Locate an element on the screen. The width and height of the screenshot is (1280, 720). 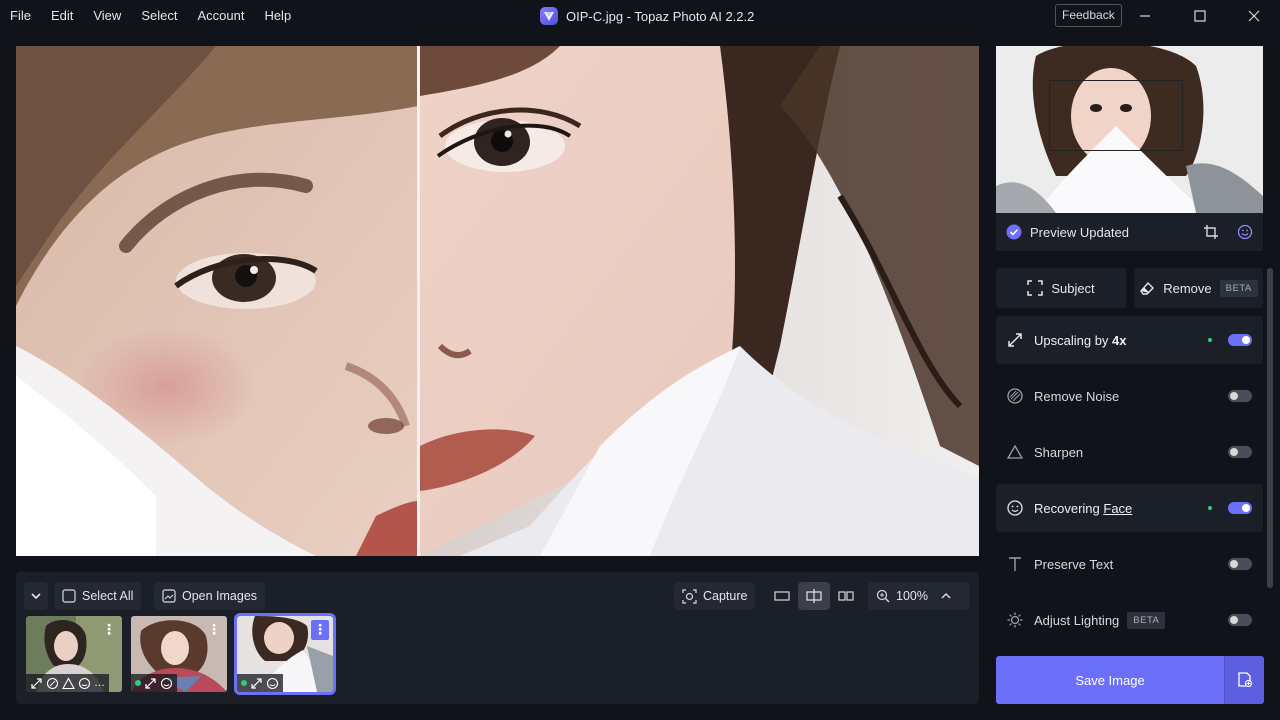
preview-status-text: Preview Updated is located at coordinates (1079, 232).